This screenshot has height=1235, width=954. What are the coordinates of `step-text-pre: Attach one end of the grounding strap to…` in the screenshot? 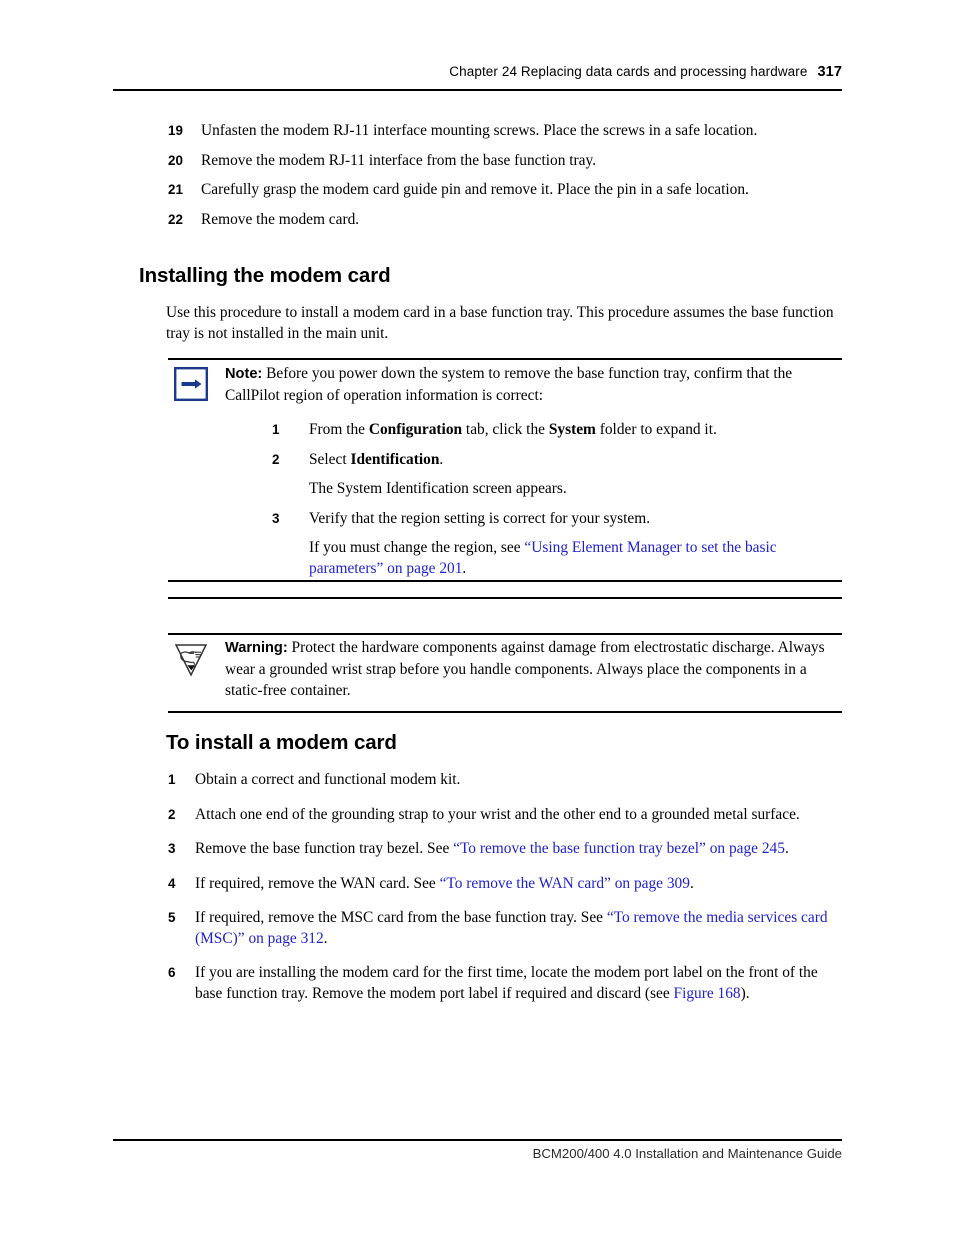 It's located at (497, 814).